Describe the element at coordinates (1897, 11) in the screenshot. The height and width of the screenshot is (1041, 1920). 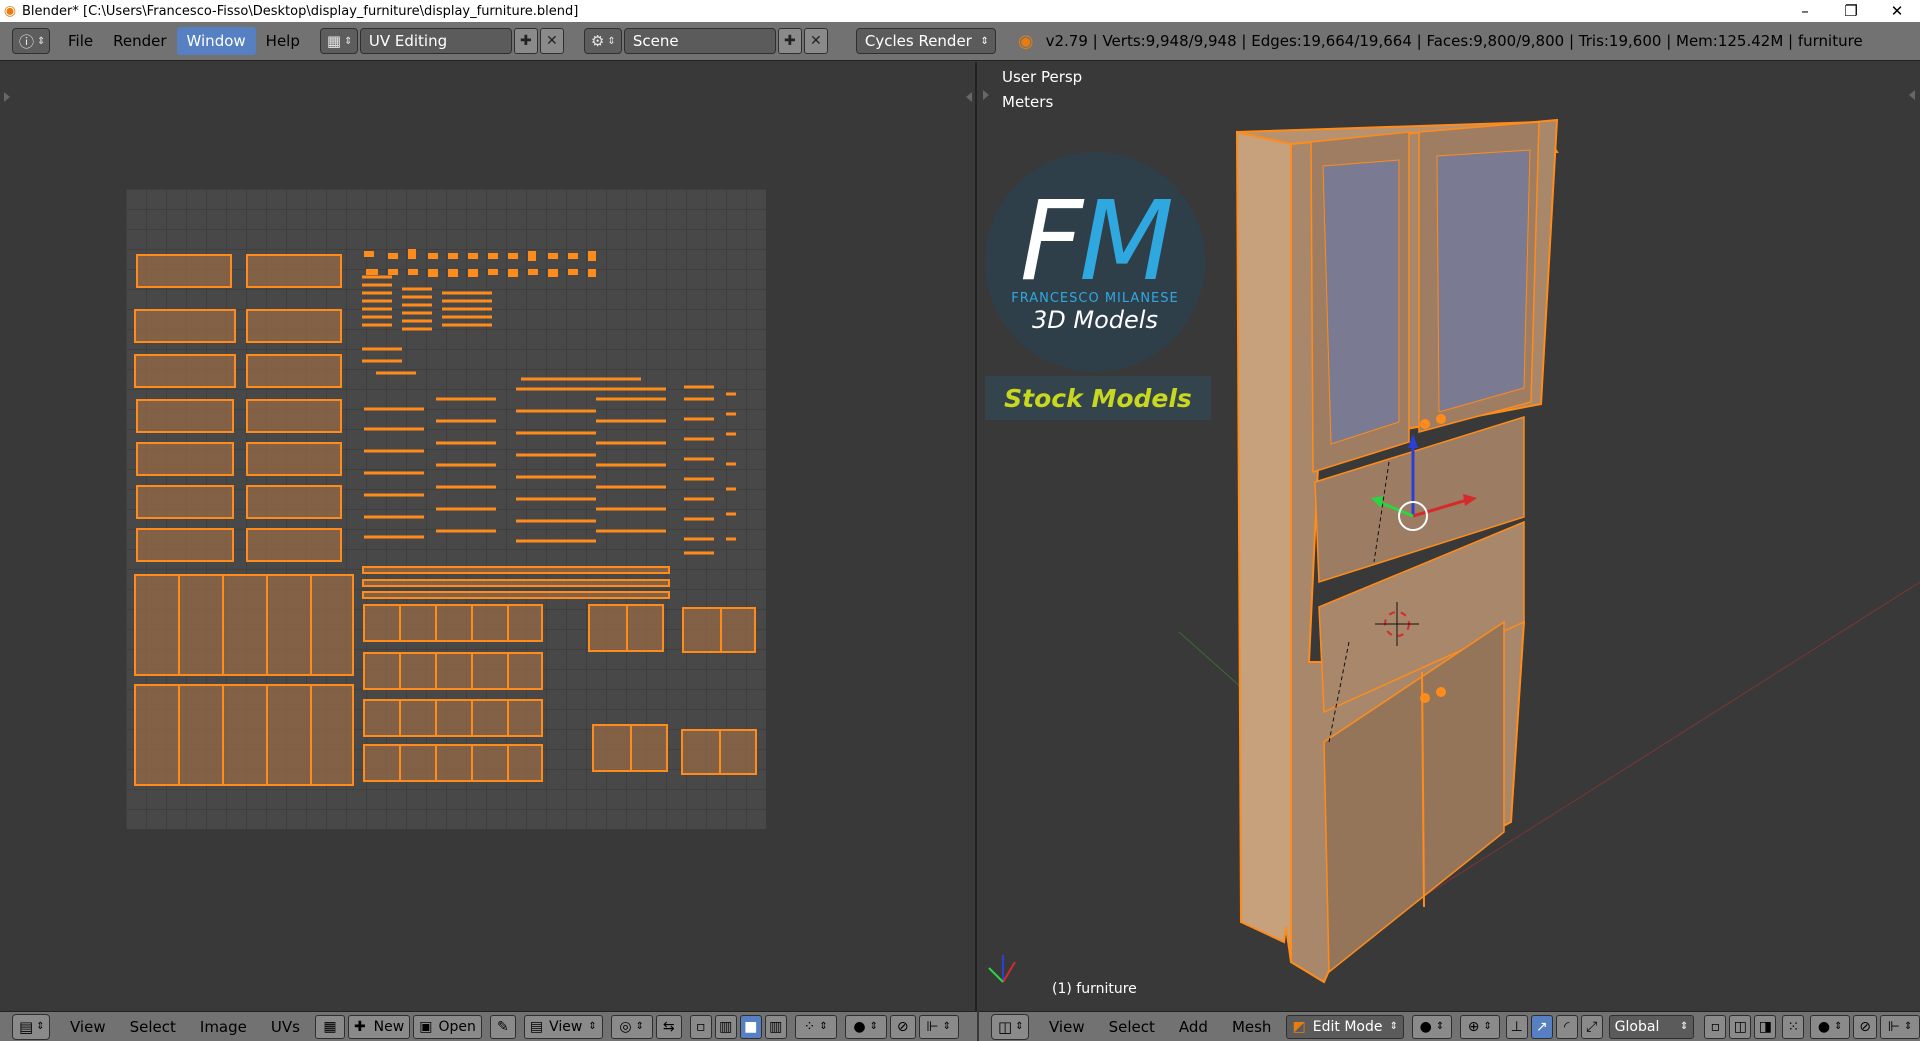
I see `close-button: ✕` at that location.